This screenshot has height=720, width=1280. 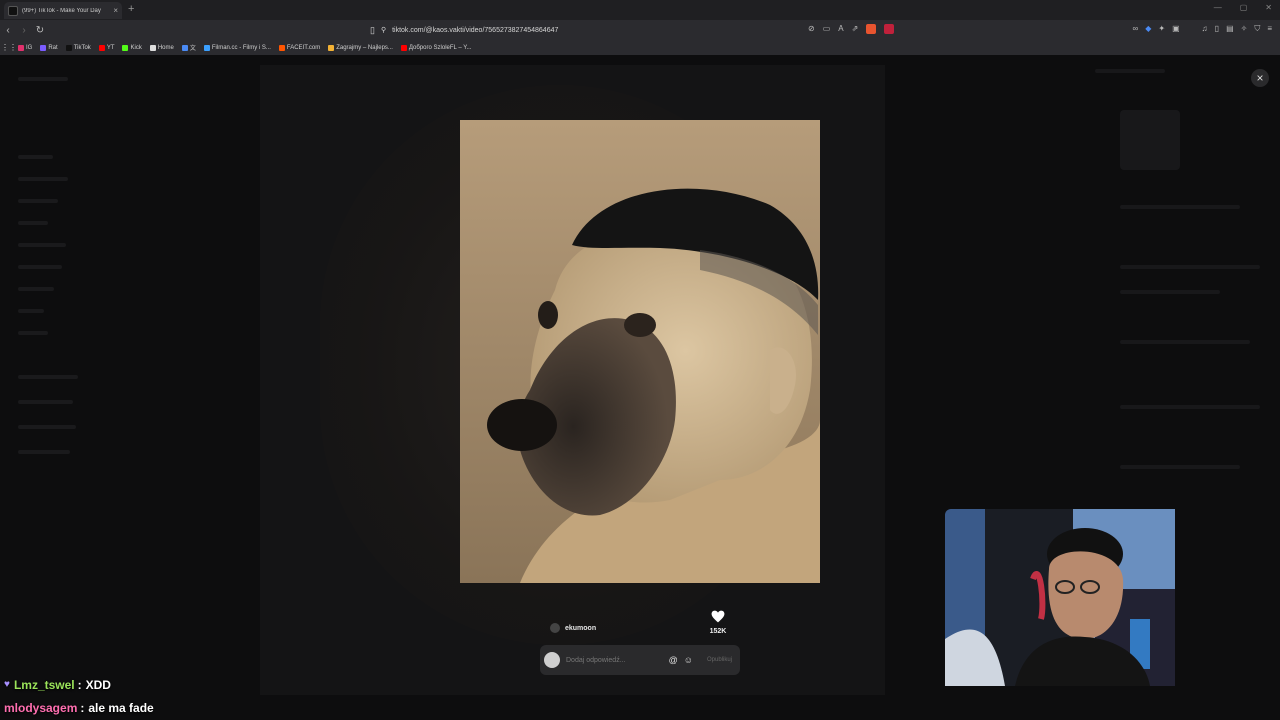 What do you see at coordinates (250, 707) in the screenshot?
I see `chat-message: mlodysagem : ale ma fade` at bounding box center [250, 707].